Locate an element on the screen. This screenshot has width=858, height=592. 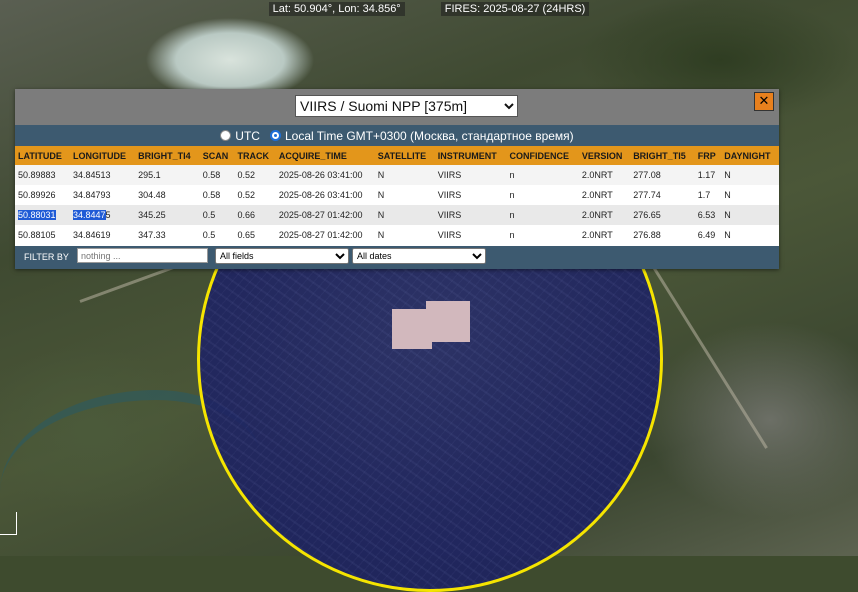
table-cell: 6.53 is located at coordinates (708, 215).